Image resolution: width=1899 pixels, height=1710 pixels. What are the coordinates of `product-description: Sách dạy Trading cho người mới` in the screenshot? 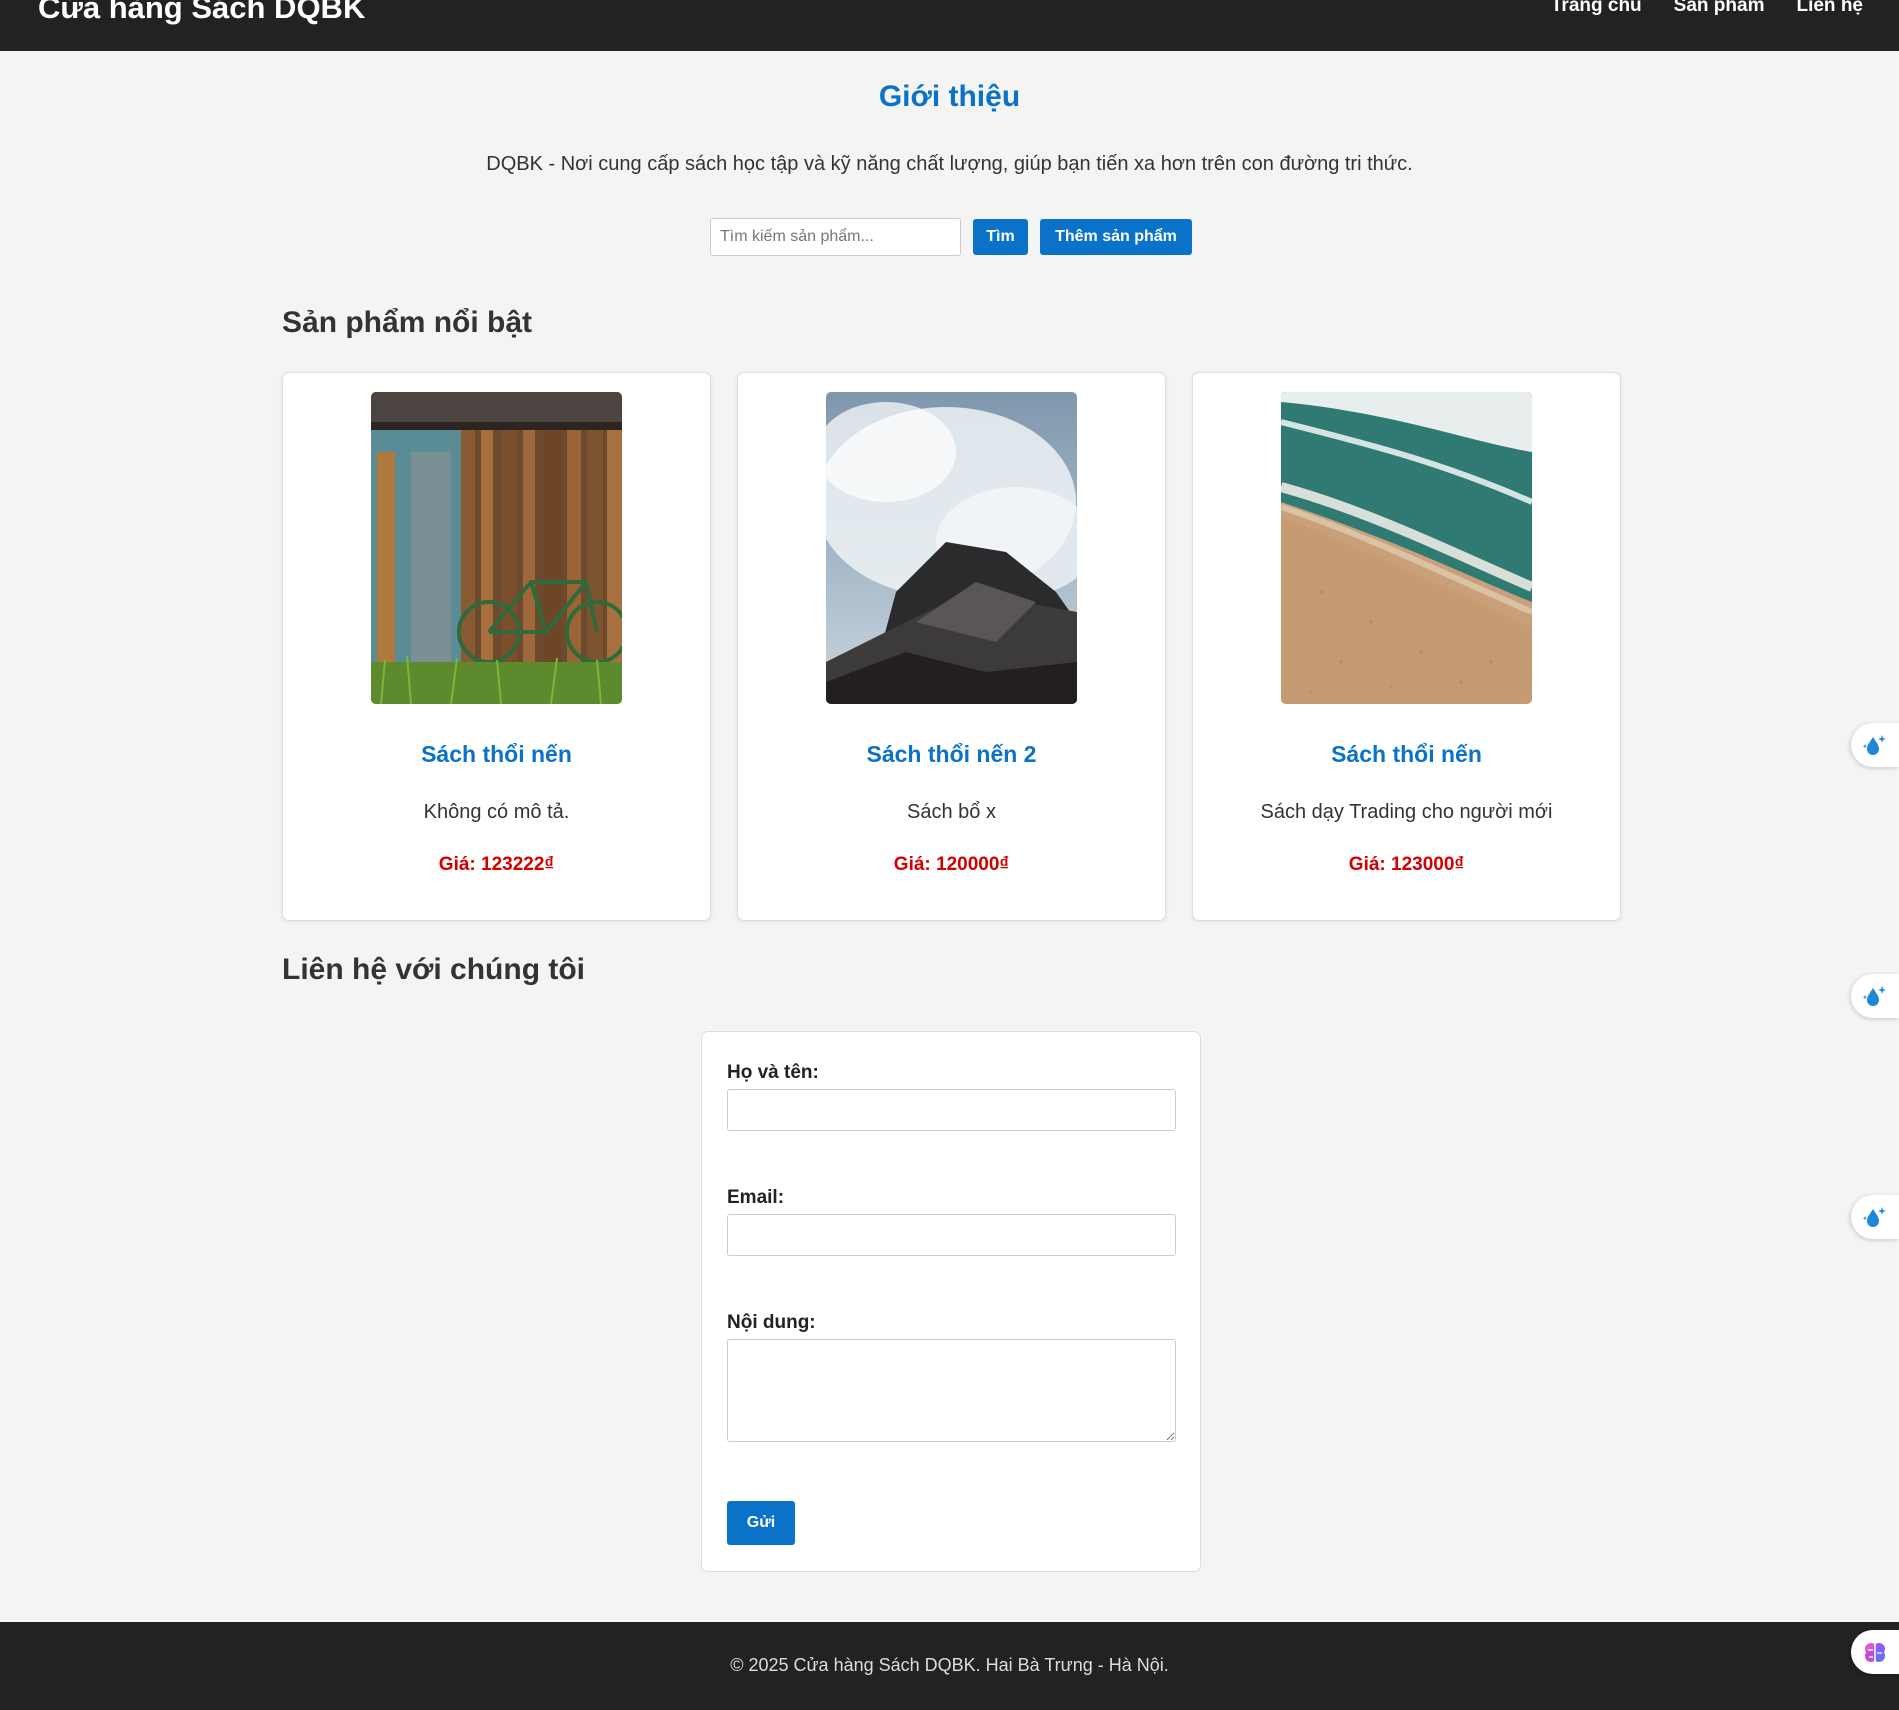 It's located at (1406, 812).